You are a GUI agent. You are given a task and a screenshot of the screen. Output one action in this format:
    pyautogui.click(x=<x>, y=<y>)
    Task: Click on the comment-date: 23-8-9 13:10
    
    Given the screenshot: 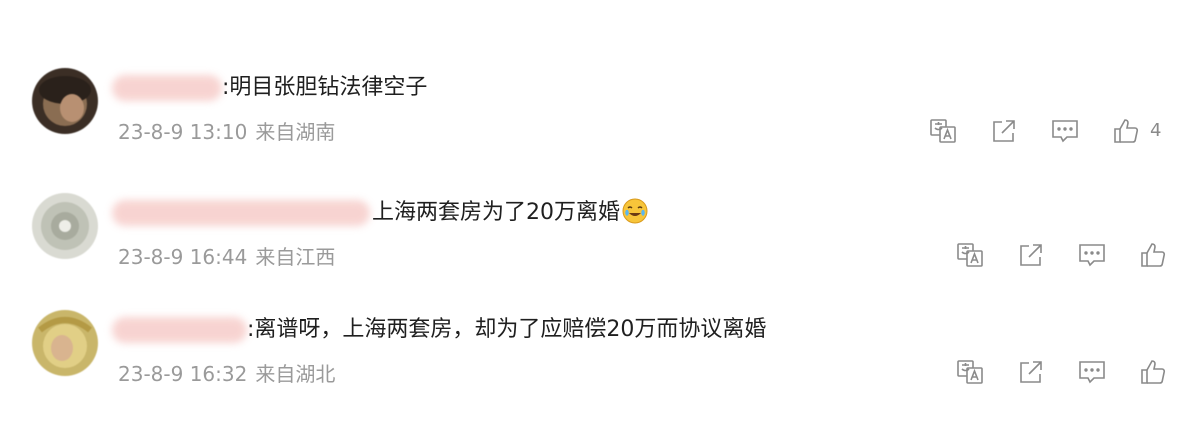 What is the action you would take?
    pyautogui.click(x=183, y=132)
    